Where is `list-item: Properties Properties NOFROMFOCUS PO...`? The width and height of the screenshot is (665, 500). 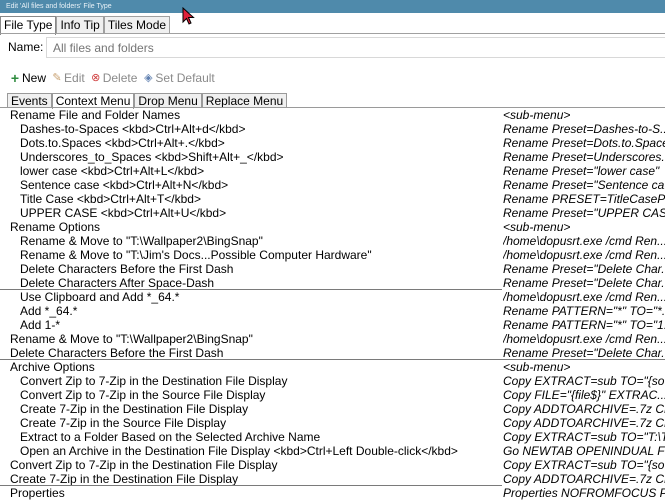 list-item: Properties Properties NOFROMFOCUS PO... is located at coordinates (332, 493).